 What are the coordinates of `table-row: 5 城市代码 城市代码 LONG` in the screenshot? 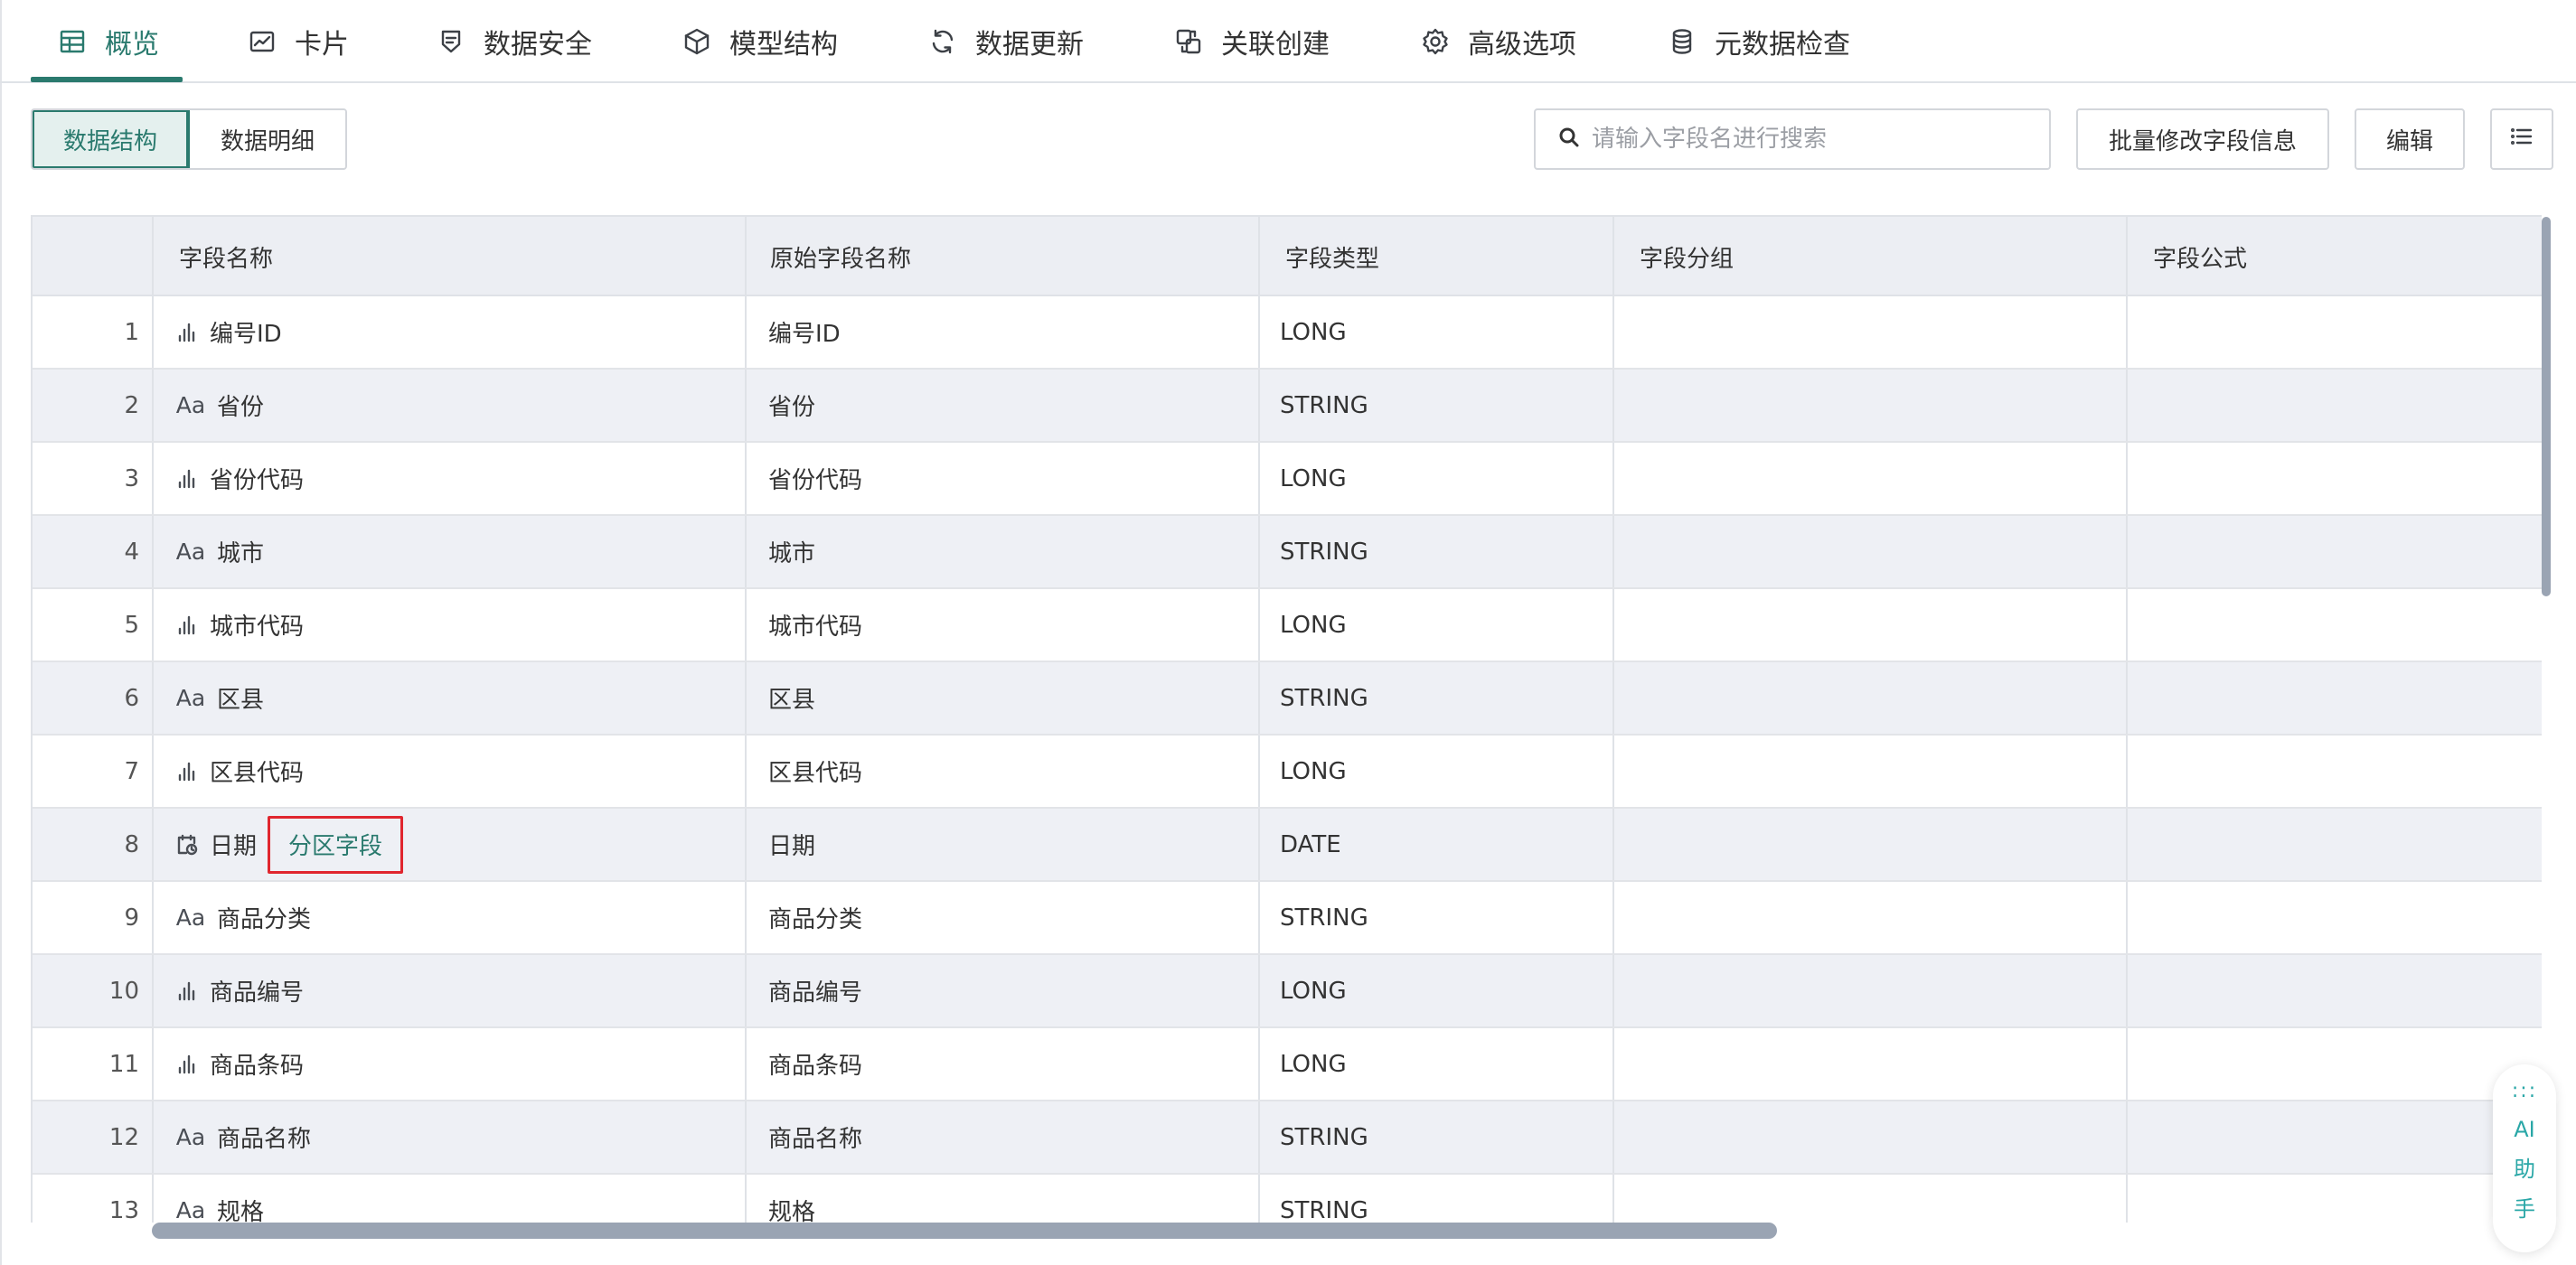 It's located at (1287, 625).